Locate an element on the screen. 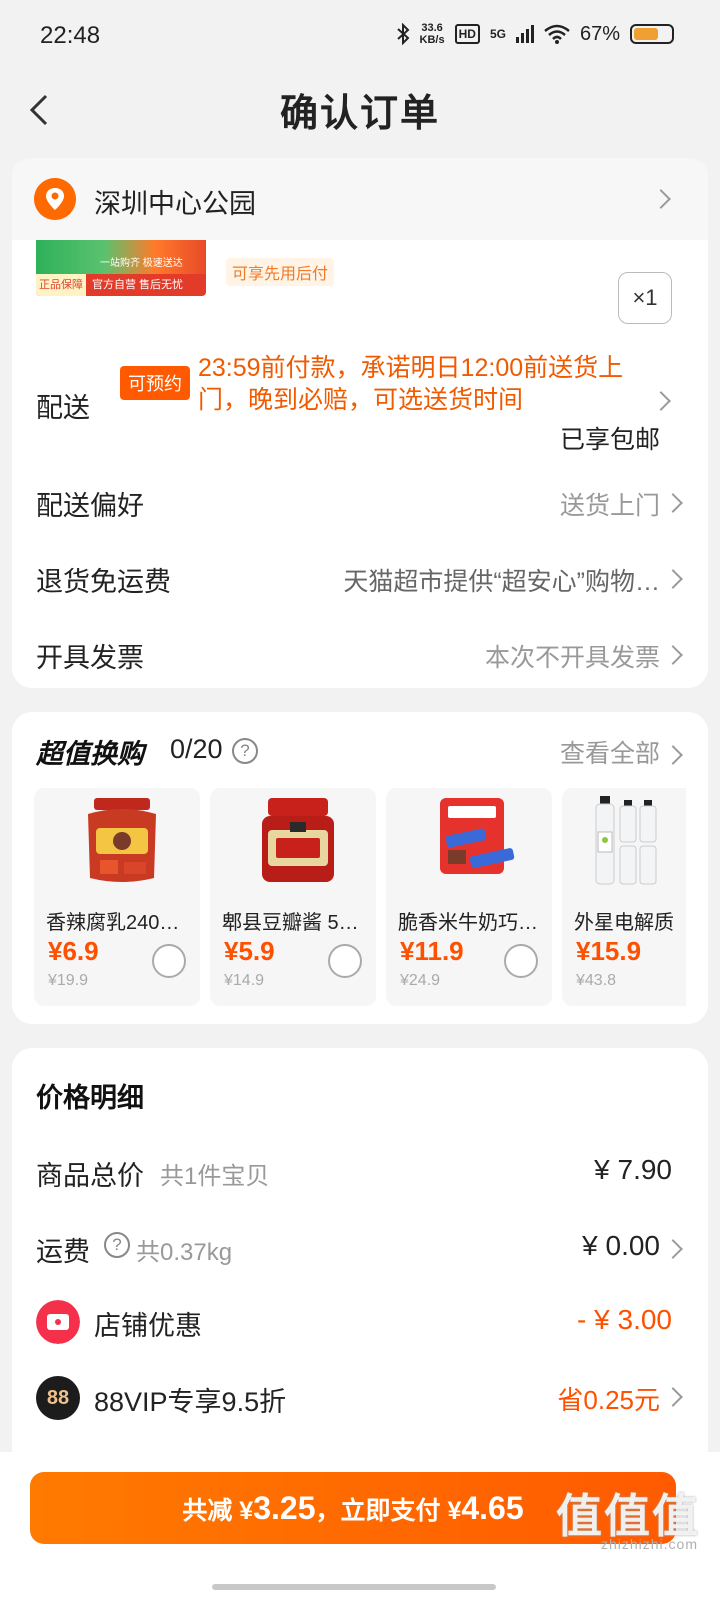 The image size is (720, 1600). preorder-tag: 可预约 is located at coordinates (155, 383).